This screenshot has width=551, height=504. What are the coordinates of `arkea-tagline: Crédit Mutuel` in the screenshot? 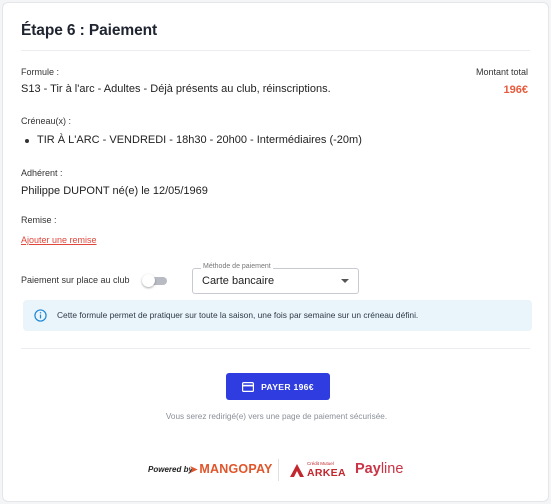 It's located at (320, 463).